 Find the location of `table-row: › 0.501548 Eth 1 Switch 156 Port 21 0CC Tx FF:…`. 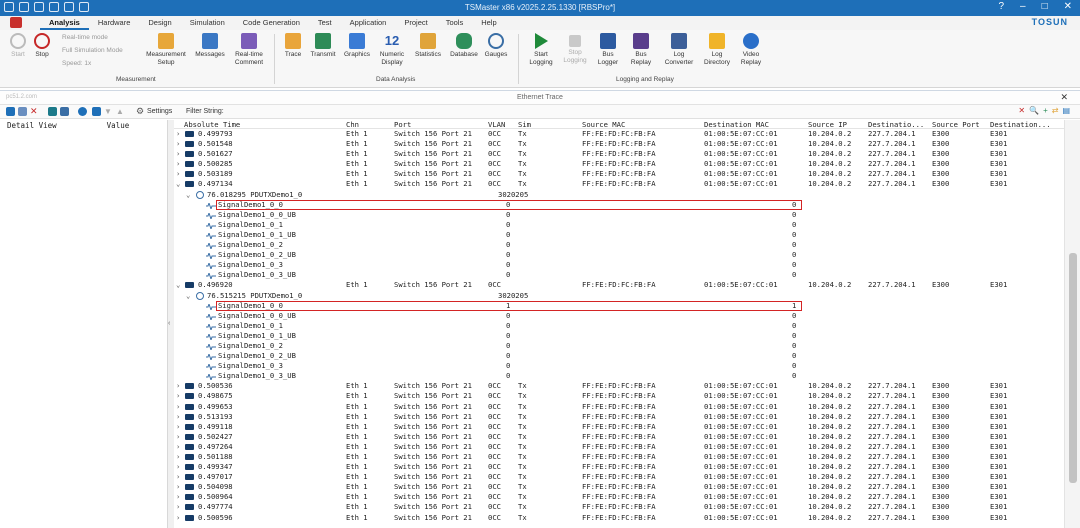

table-row: › 0.501548 Eth 1 Switch 156 Port 21 0CC Tx FF:… is located at coordinates (619, 144).